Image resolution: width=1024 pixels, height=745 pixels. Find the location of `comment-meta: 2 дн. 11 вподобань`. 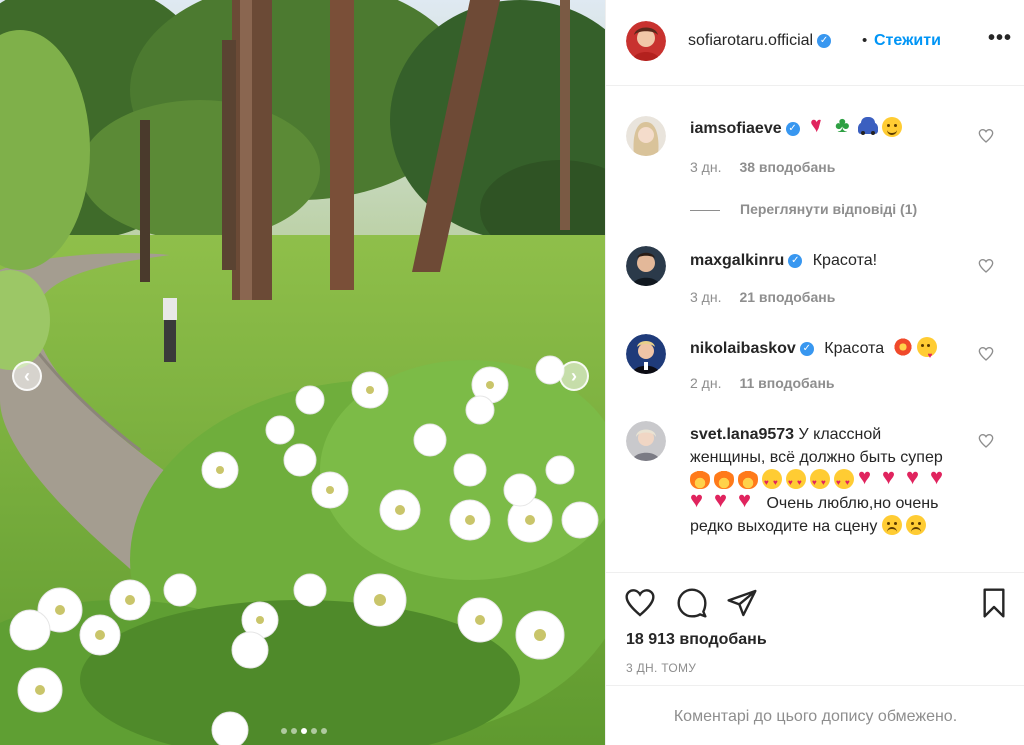

comment-meta: 2 дн. 11 вподобань is located at coordinates (762, 383).